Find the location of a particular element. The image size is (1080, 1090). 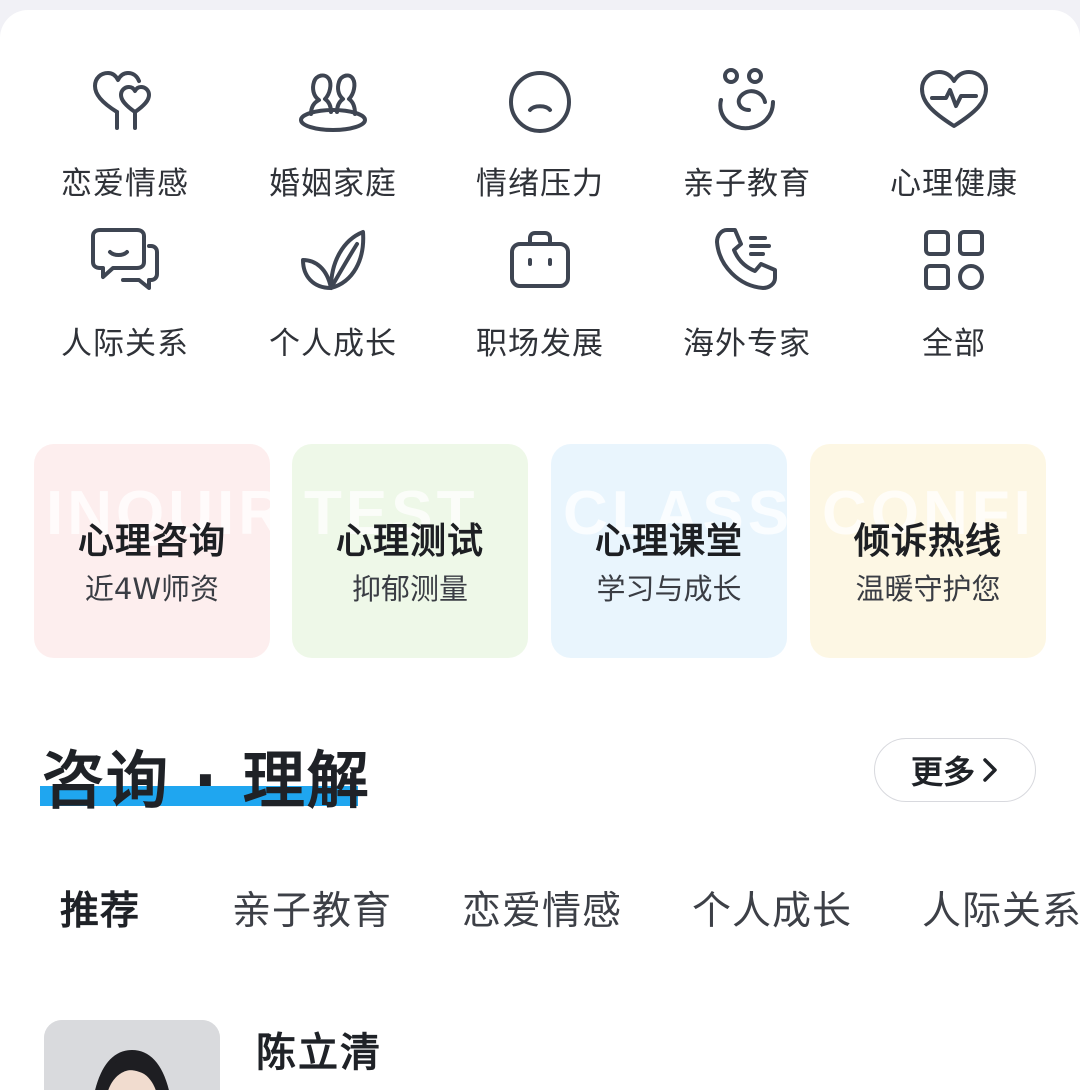

card-title: 心理咨询 is located at coordinates (151, 541).